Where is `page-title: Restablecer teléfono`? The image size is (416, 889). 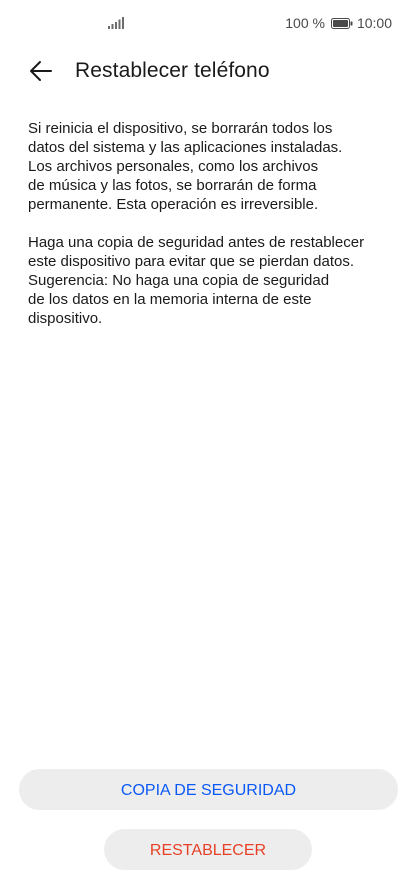 page-title: Restablecer teléfono is located at coordinates (172, 70).